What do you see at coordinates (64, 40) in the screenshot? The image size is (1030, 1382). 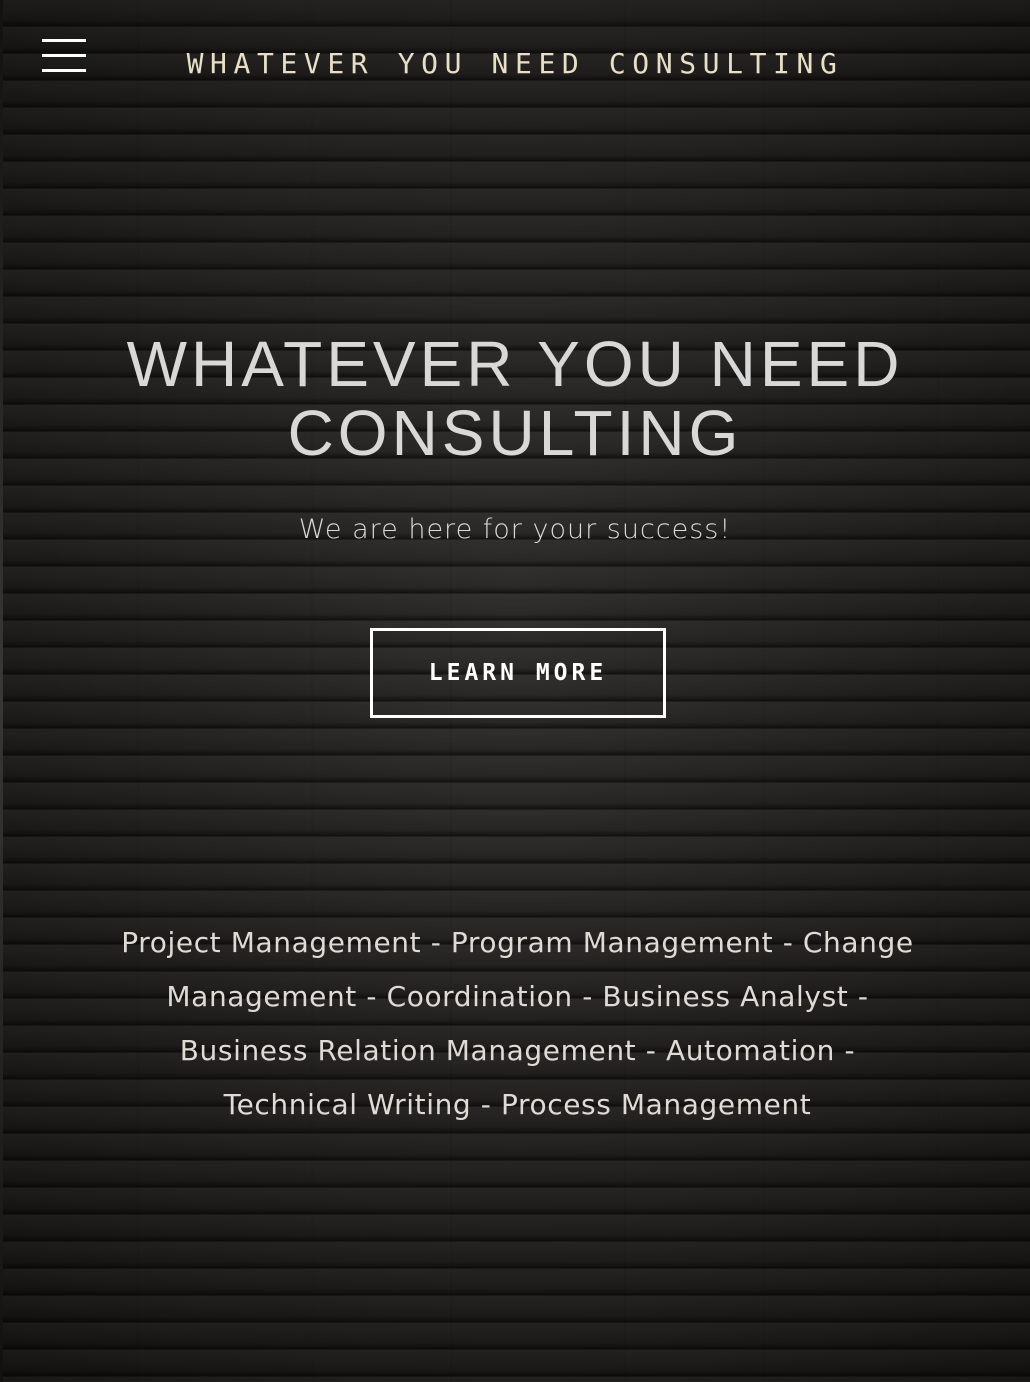 I see `menu-bar` at bounding box center [64, 40].